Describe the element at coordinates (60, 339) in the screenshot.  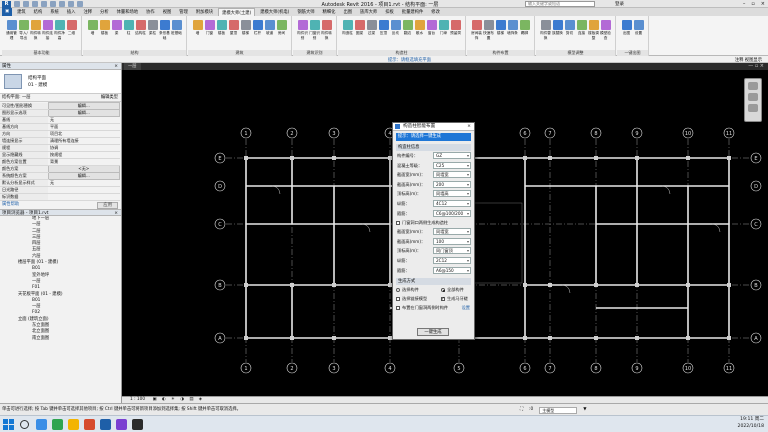
I see `browser-item: 南立面图` at that location.